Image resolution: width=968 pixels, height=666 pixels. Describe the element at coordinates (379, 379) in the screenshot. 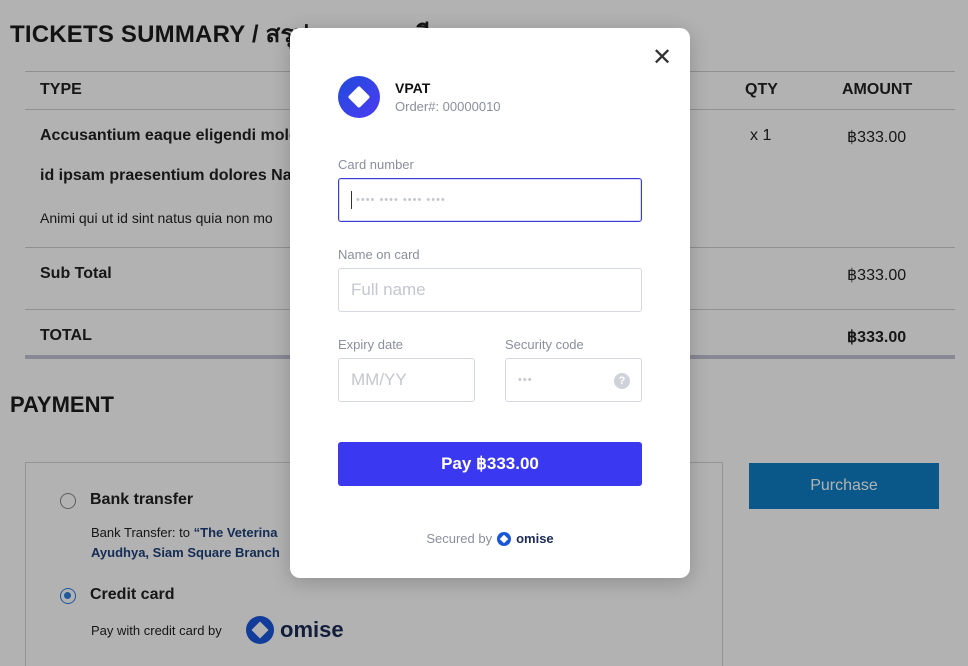

I see `expiry-placeholder: MM/YY` at that location.